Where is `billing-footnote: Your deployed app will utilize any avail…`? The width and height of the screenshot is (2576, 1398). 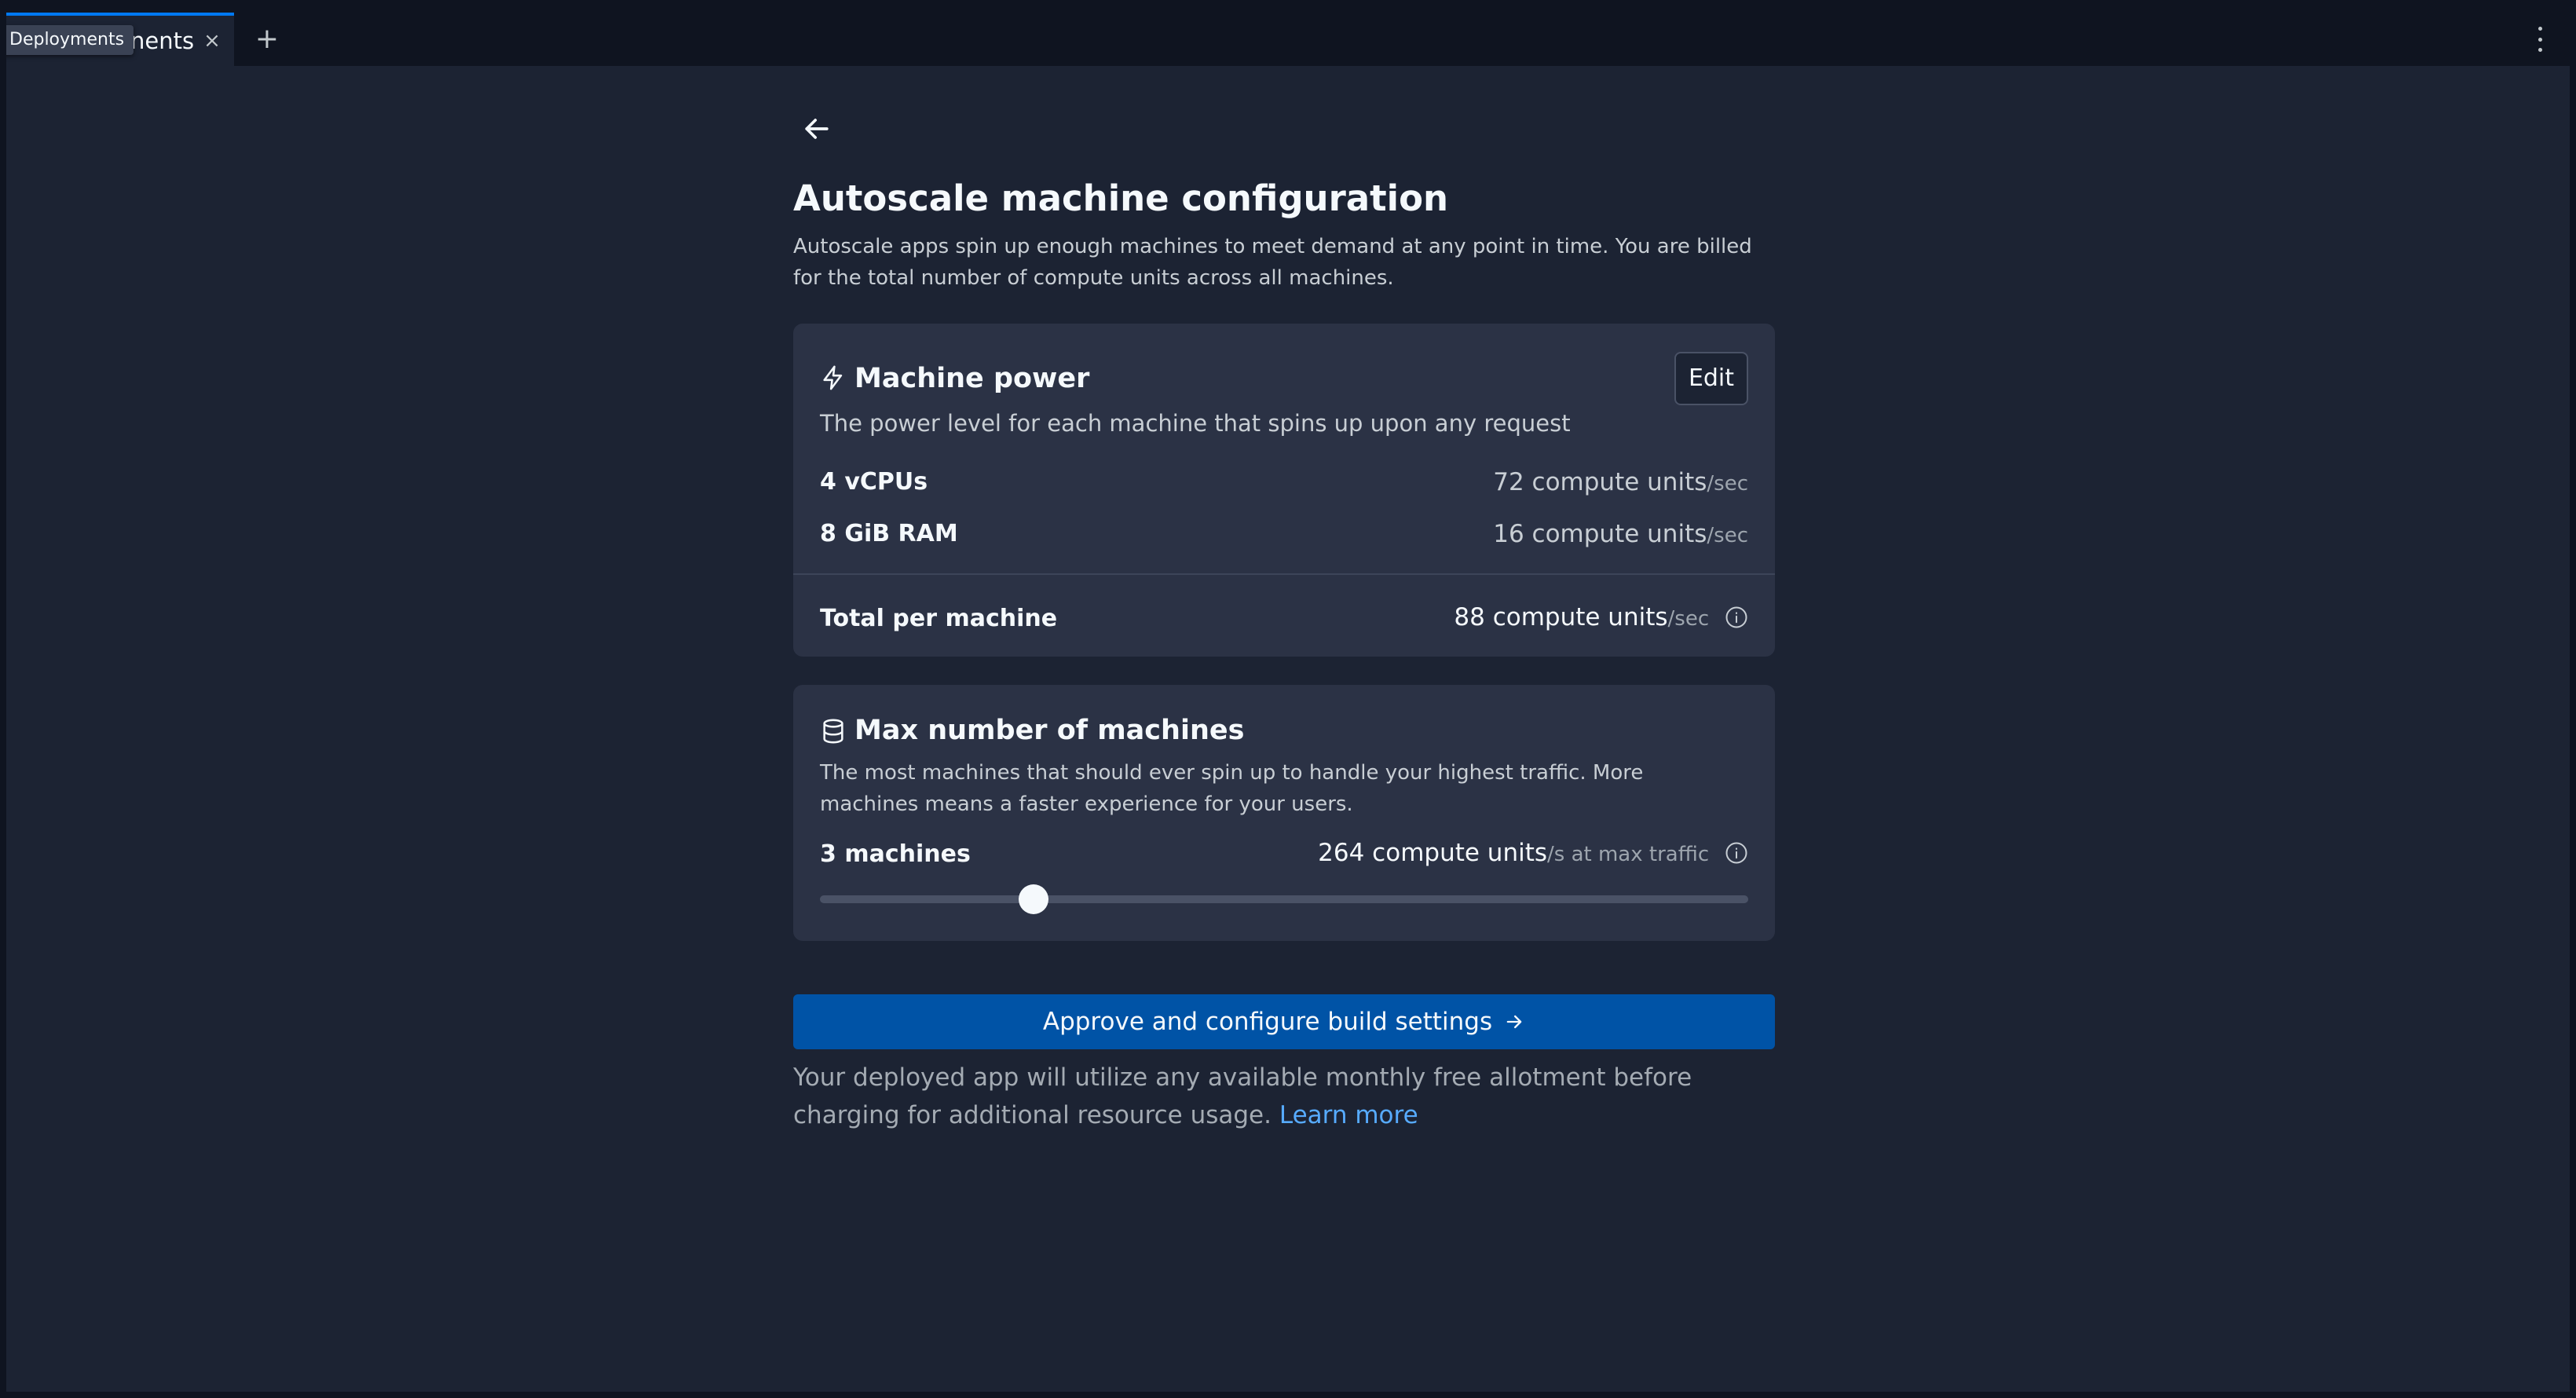
billing-footnote: Your deployed app will utilize any avail… is located at coordinates (1284, 1096).